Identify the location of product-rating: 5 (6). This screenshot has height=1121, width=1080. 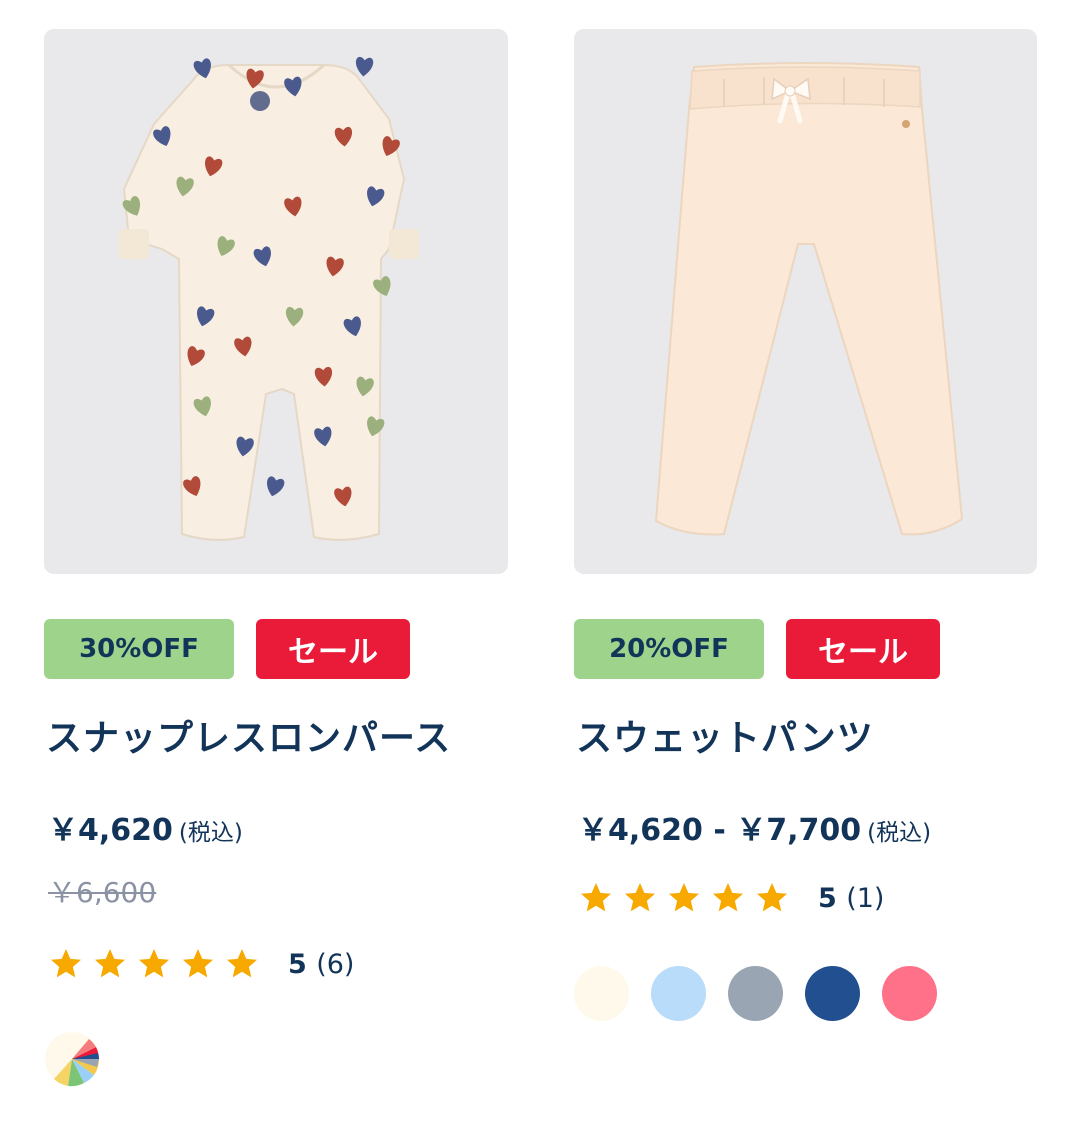
(201, 964).